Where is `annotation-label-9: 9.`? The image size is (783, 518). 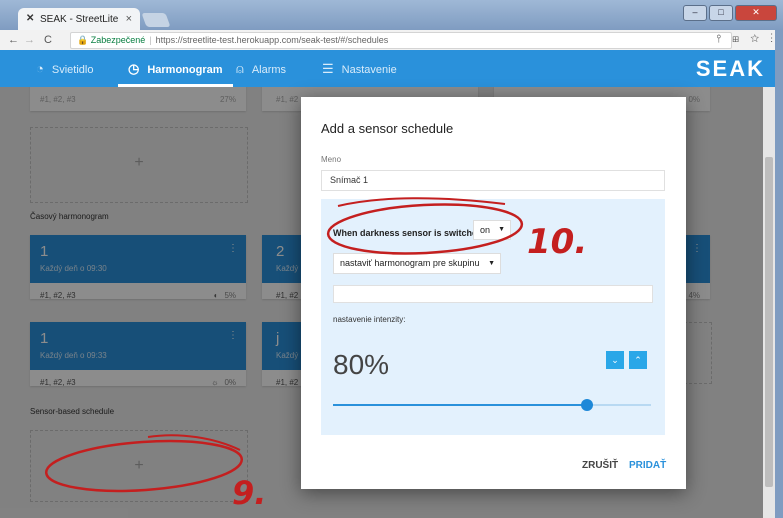
annotation-label-9: 9. is located at coordinates (249, 493).